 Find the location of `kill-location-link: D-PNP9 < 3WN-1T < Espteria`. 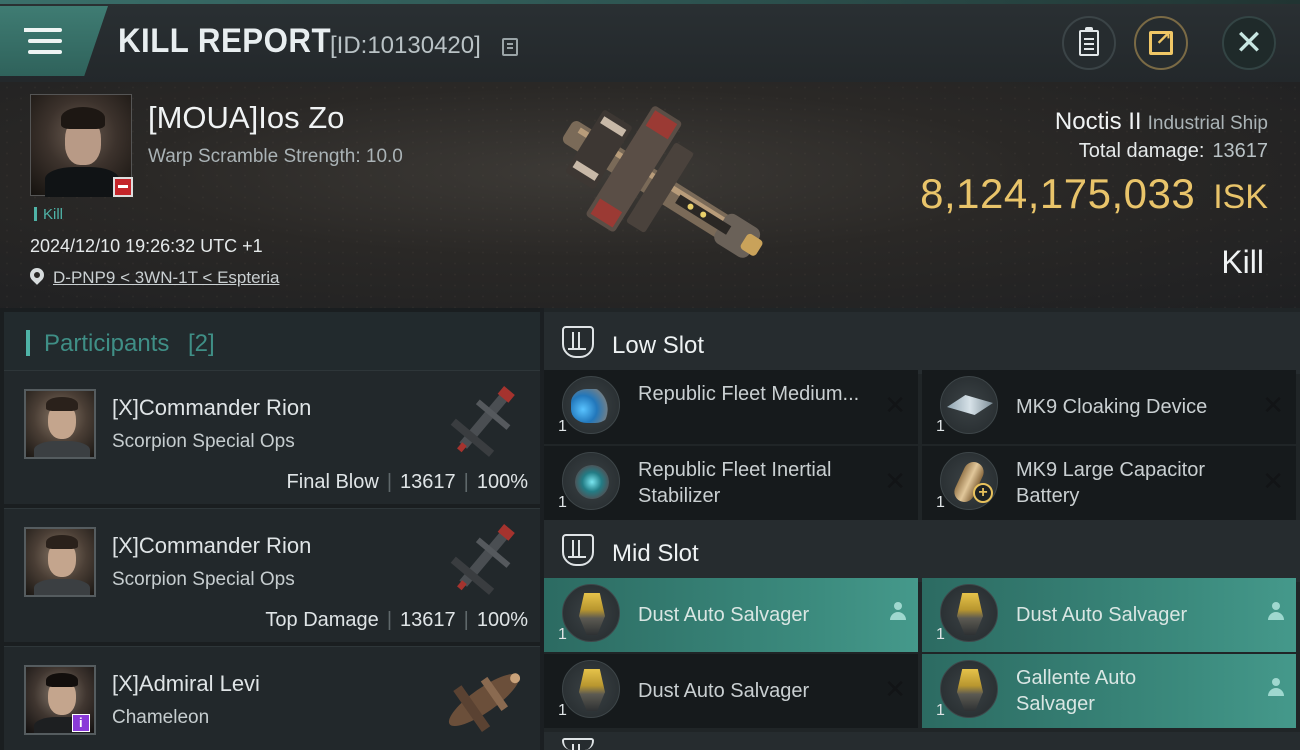

kill-location-link: D-PNP9 < 3WN-1T < Espteria is located at coordinates (166, 278).